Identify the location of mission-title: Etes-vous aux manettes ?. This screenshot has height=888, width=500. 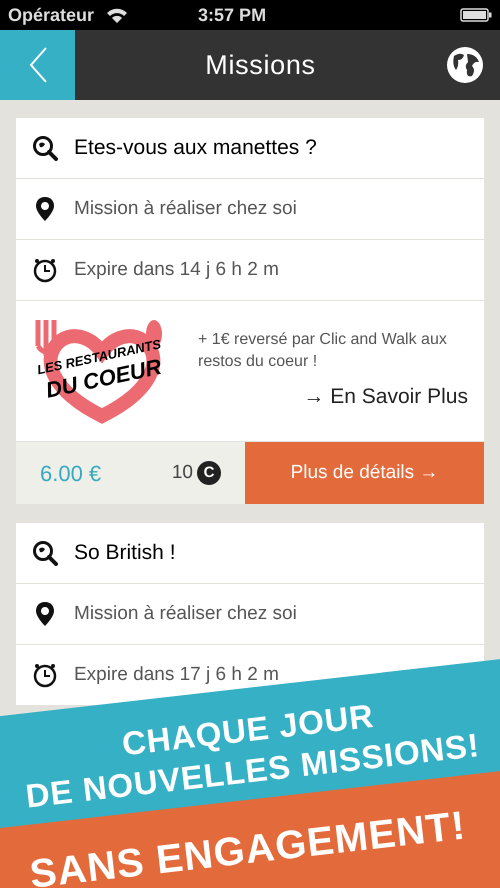
(195, 148).